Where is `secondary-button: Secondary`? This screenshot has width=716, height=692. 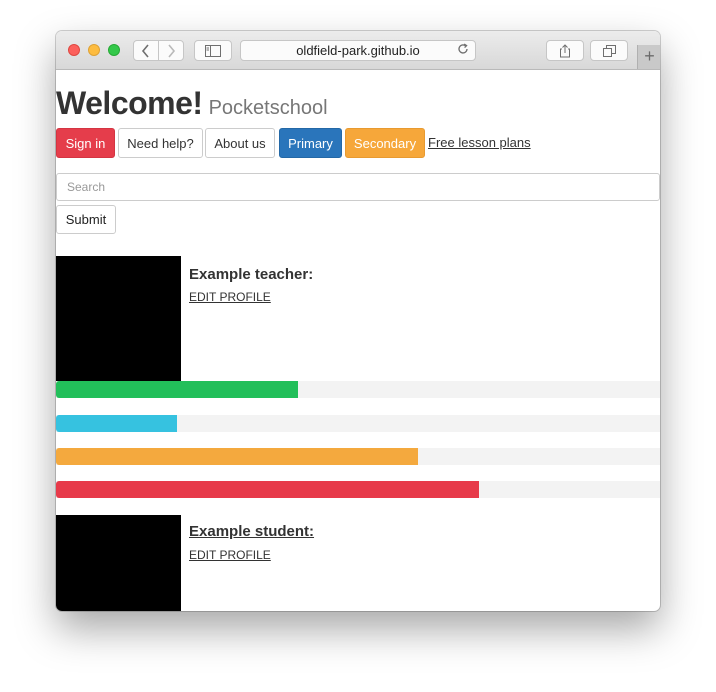
secondary-button: Secondary is located at coordinates (385, 143).